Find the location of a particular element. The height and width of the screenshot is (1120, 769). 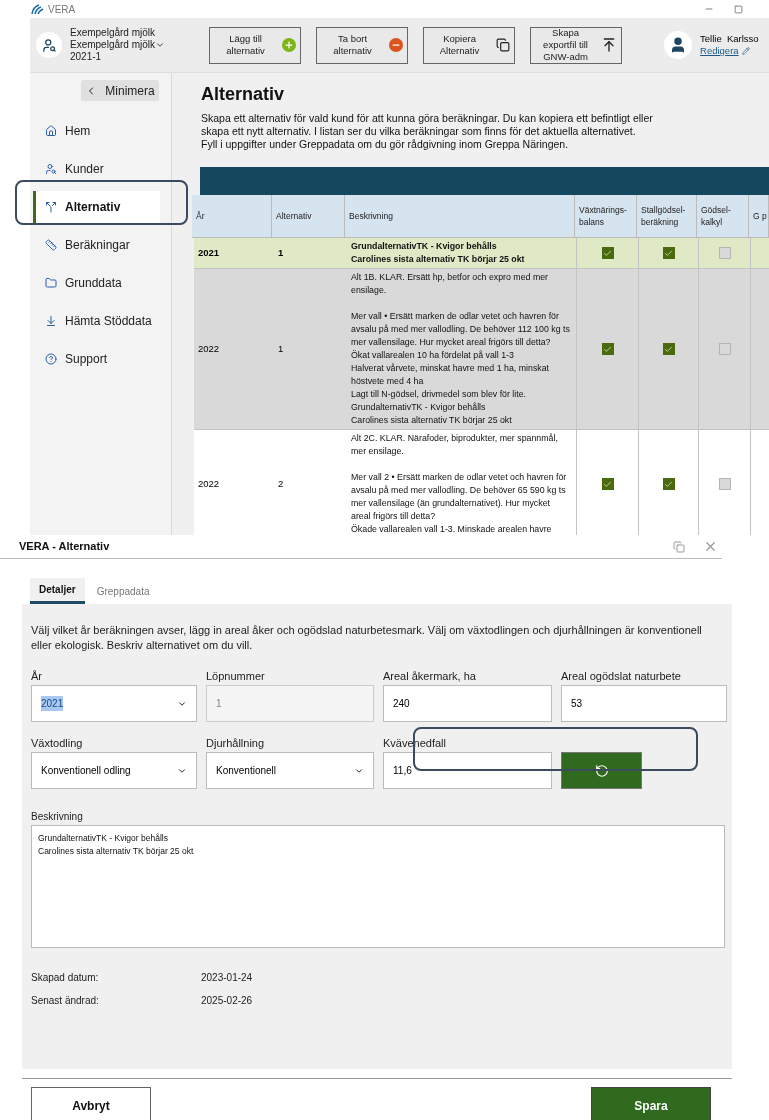

toolbar-button: Lägg till alternativ is located at coordinates (255, 45).